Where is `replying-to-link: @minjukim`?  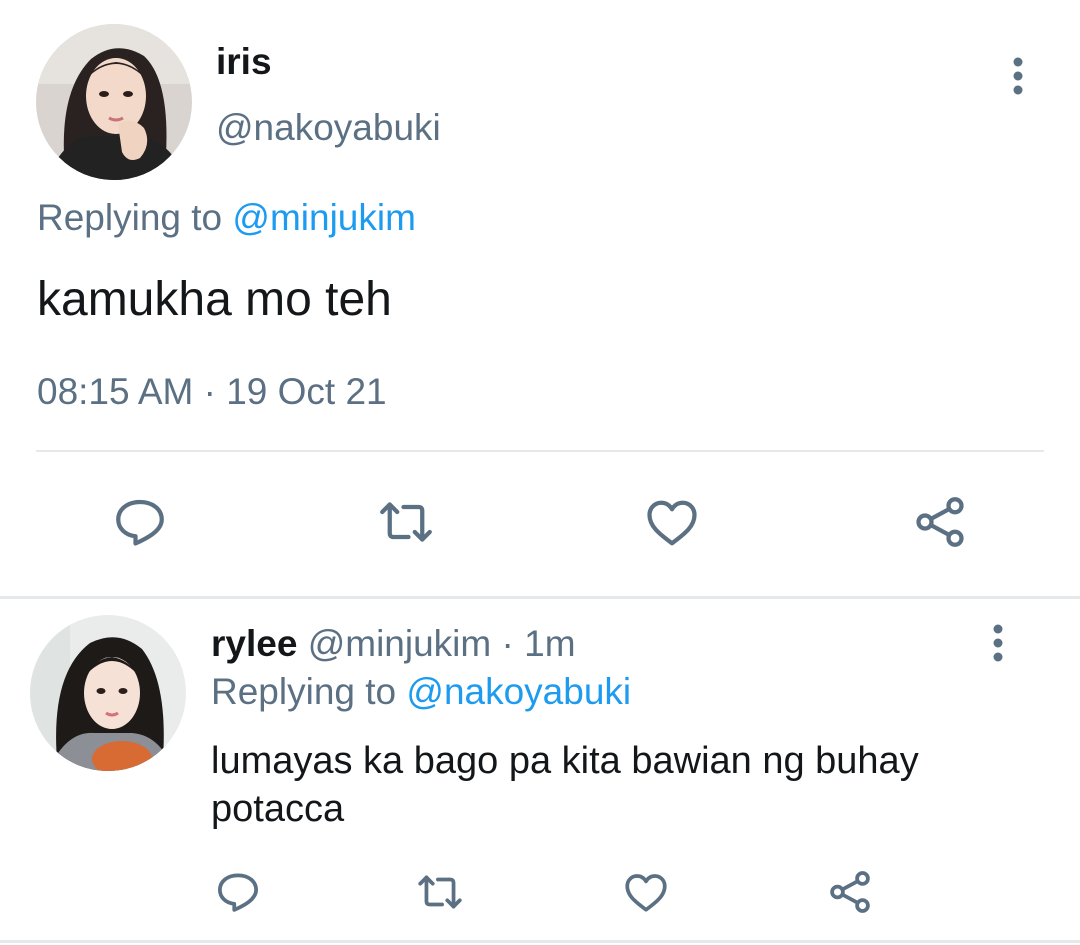 replying-to-link: @minjukim is located at coordinates (324, 217).